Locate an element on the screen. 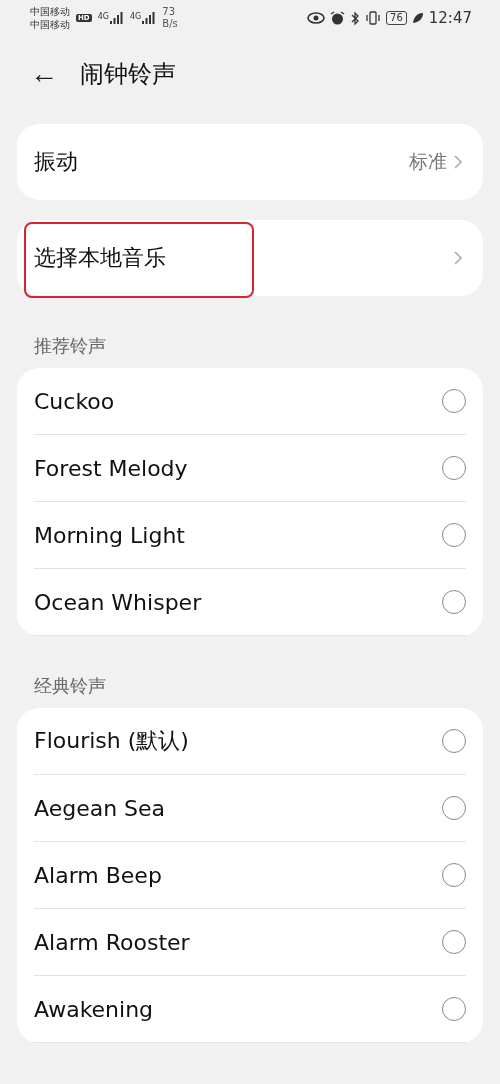  ringtone-name: Aegean Sea is located at coordinates (100, 808).